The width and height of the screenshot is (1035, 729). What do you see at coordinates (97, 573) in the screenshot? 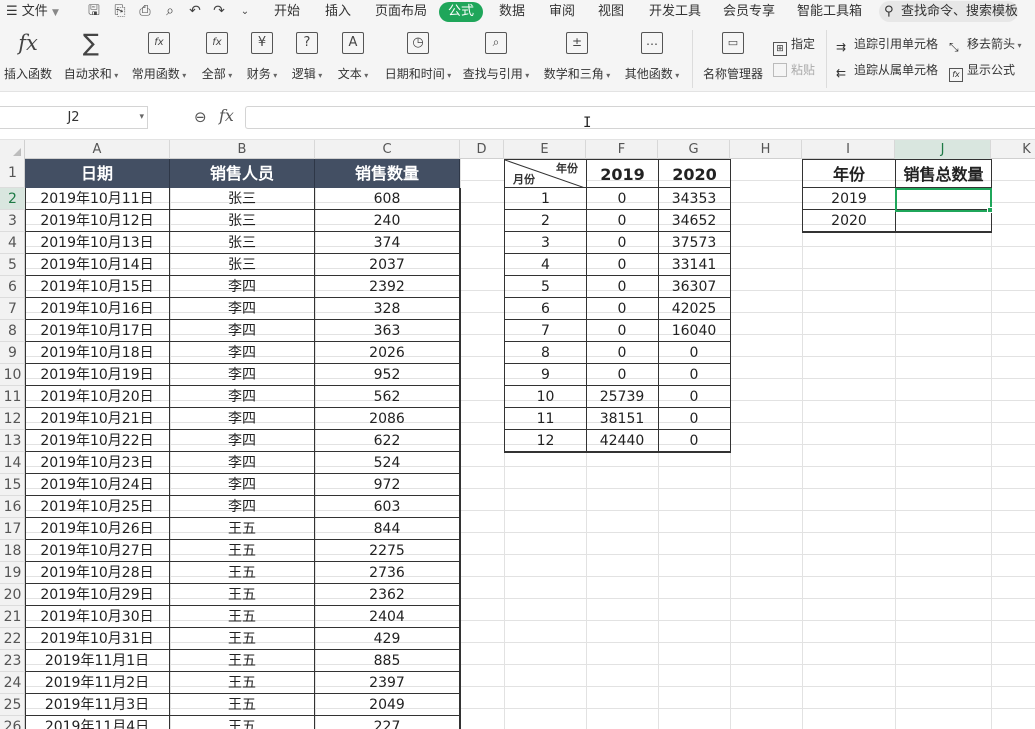
I see `sales-date-cell: 2019年10月28日` at bounding box center [97, 573].